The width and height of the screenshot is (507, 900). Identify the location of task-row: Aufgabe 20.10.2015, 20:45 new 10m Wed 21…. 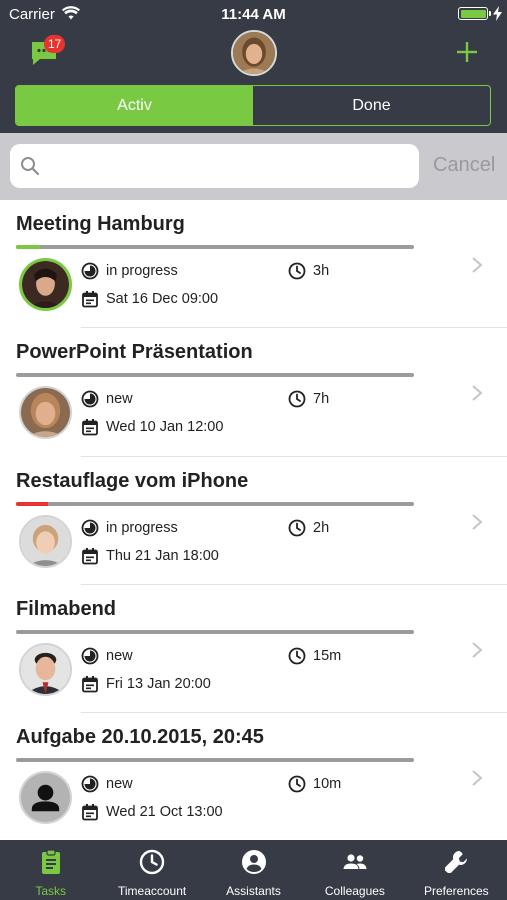
(253, 776).